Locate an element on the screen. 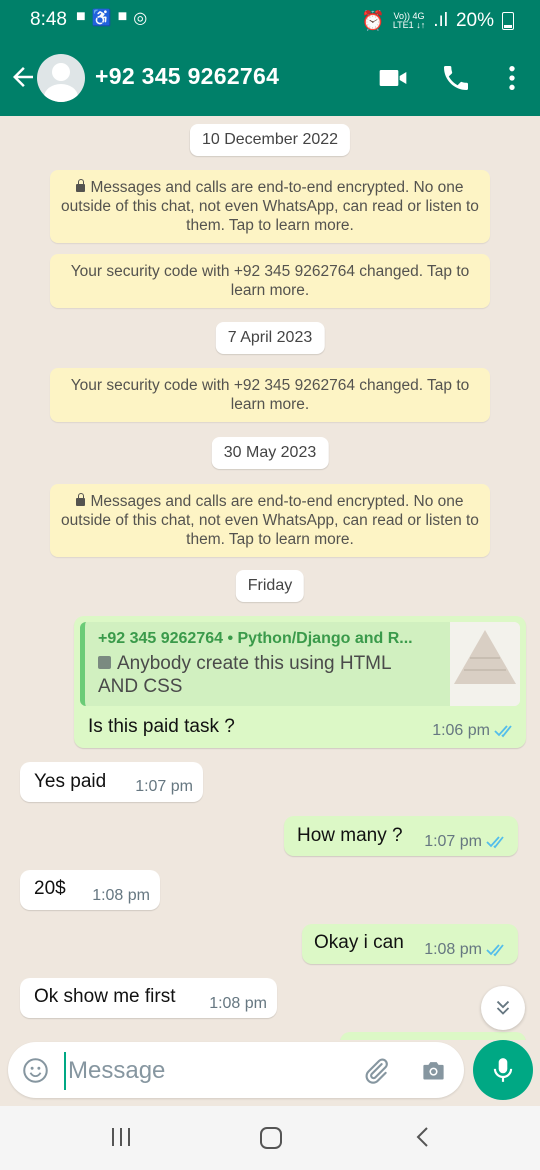 The width and height of the screenshot is (540, 1170). date-chip: 30 May 2023 is located at coordinates (270, 453).